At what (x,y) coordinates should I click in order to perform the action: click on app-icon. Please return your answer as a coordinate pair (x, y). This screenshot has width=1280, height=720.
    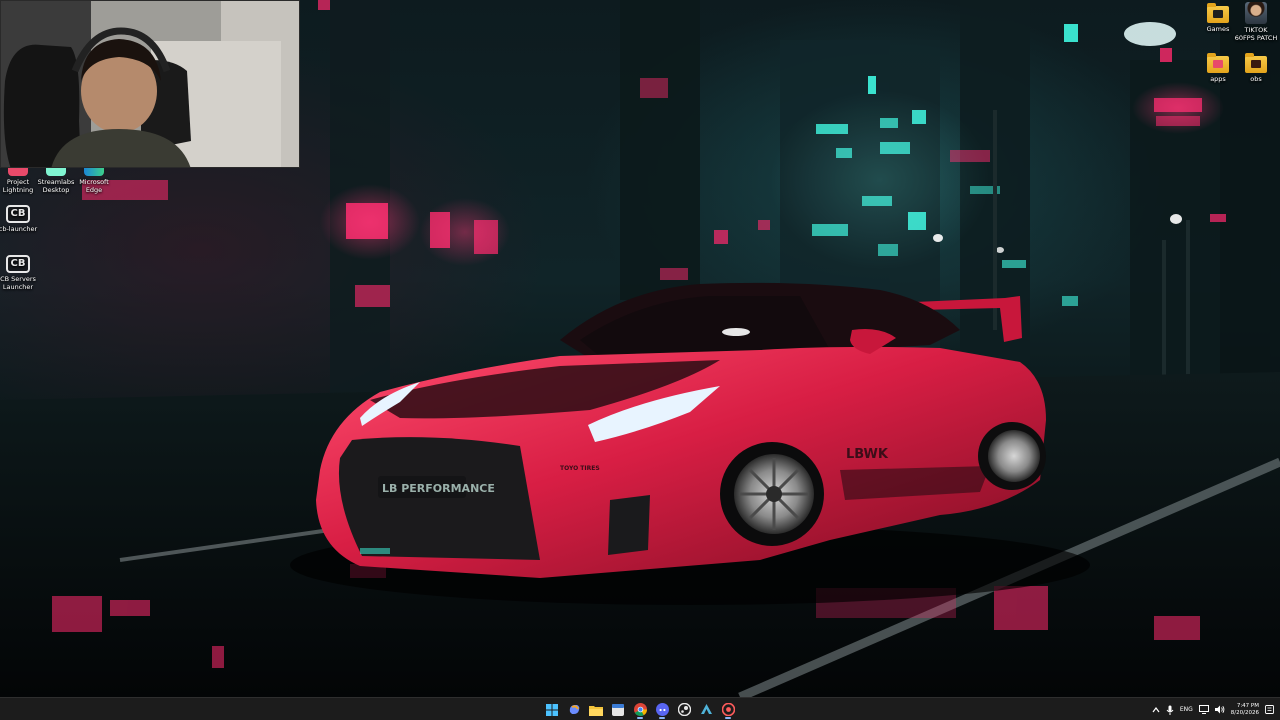
    Looking at the image, I should click on (706, 709).